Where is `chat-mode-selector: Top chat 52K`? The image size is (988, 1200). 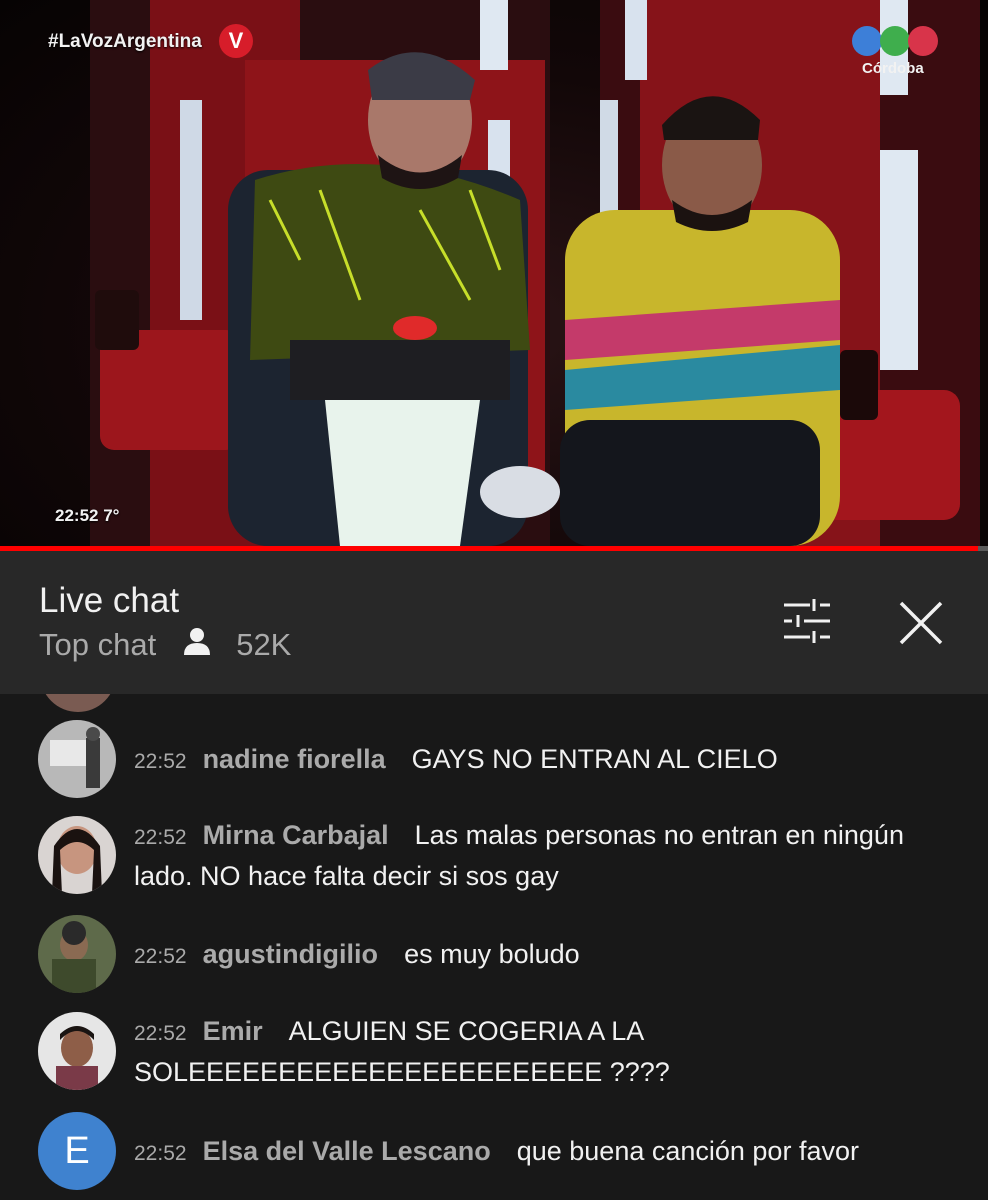
chat-mode-selector: Top chat 52K is located at coordinates (165, 645).